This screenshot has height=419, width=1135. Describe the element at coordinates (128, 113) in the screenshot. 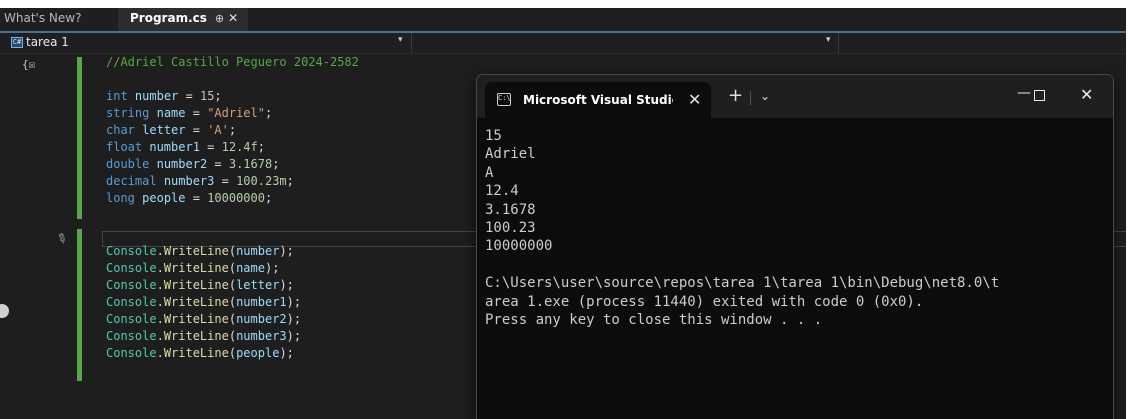

I see `type-keyword: string` at that location.